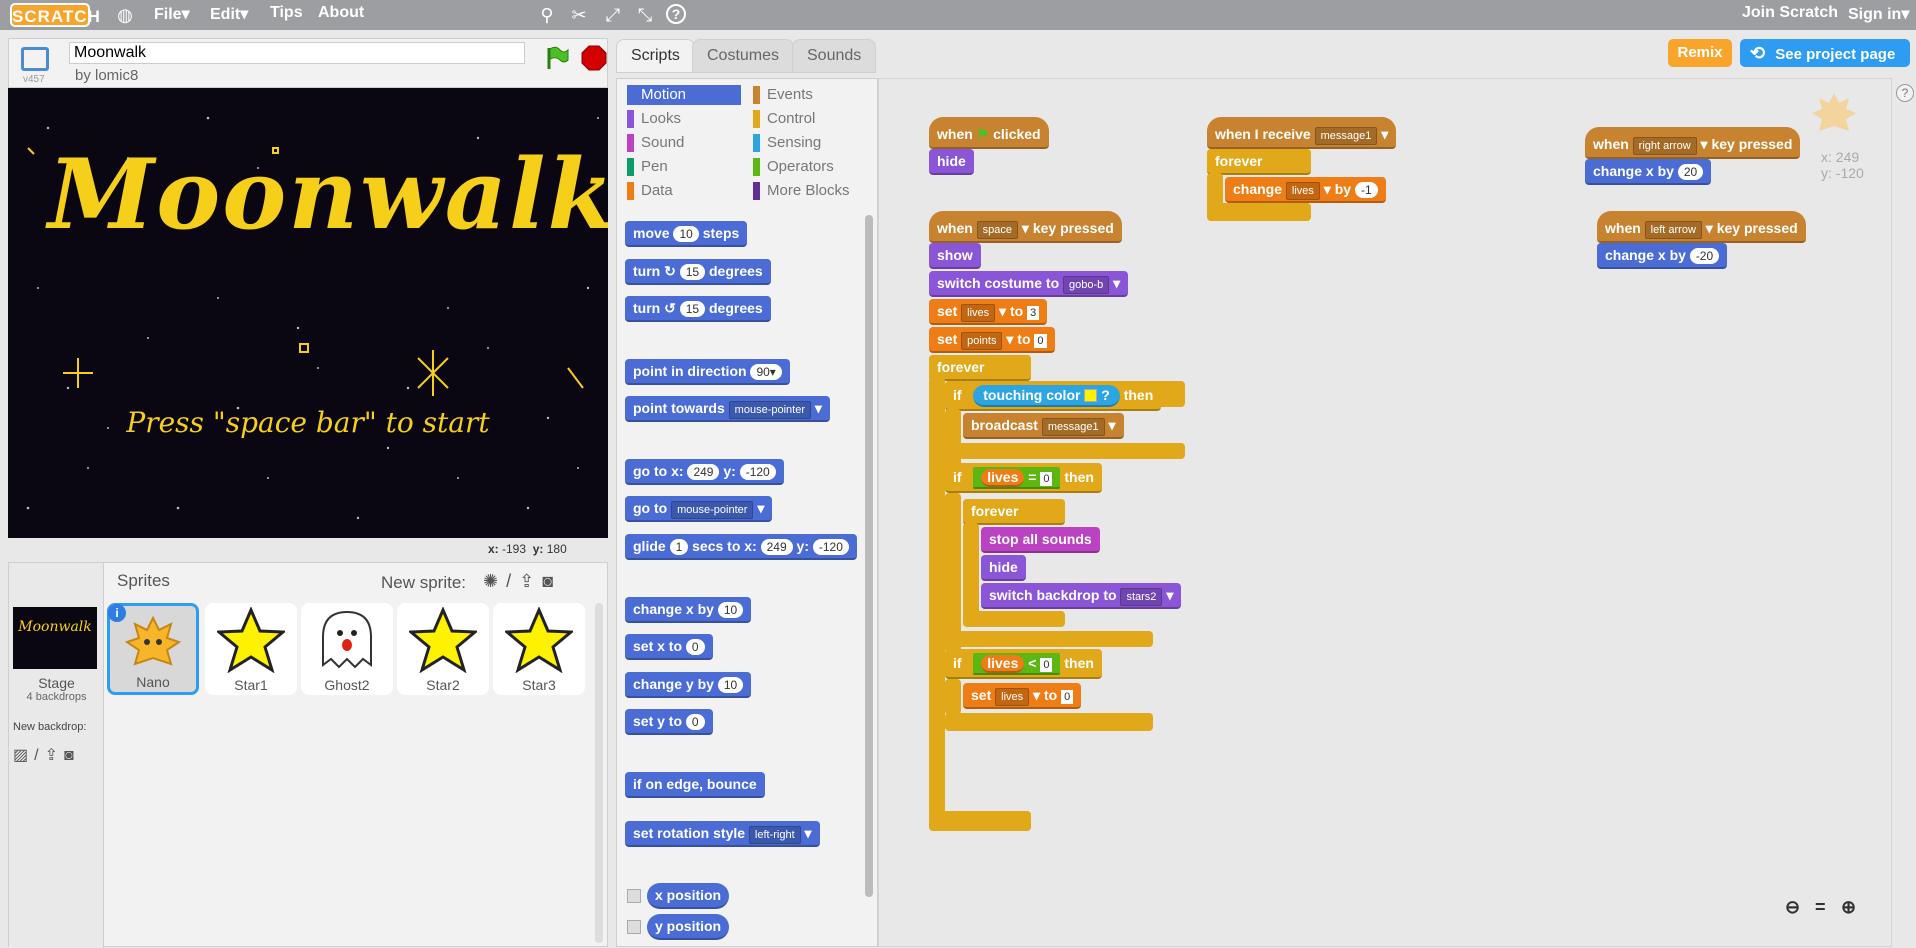  What do you see at coordinates (834, 56) in the screenshot?
I see `tab-sounds: Sounds` at bounding box center [834, 56].